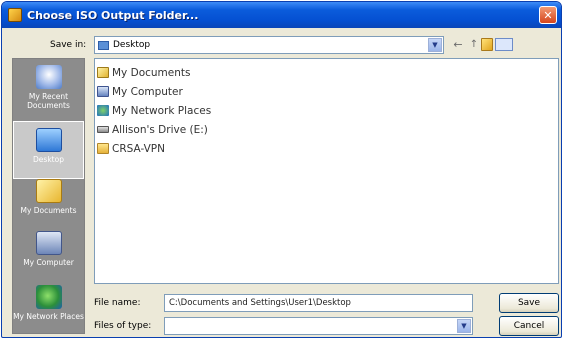 The image size is (563, 339). I want to click on files-of-type-dropdown: ▼, so click(318, 326).